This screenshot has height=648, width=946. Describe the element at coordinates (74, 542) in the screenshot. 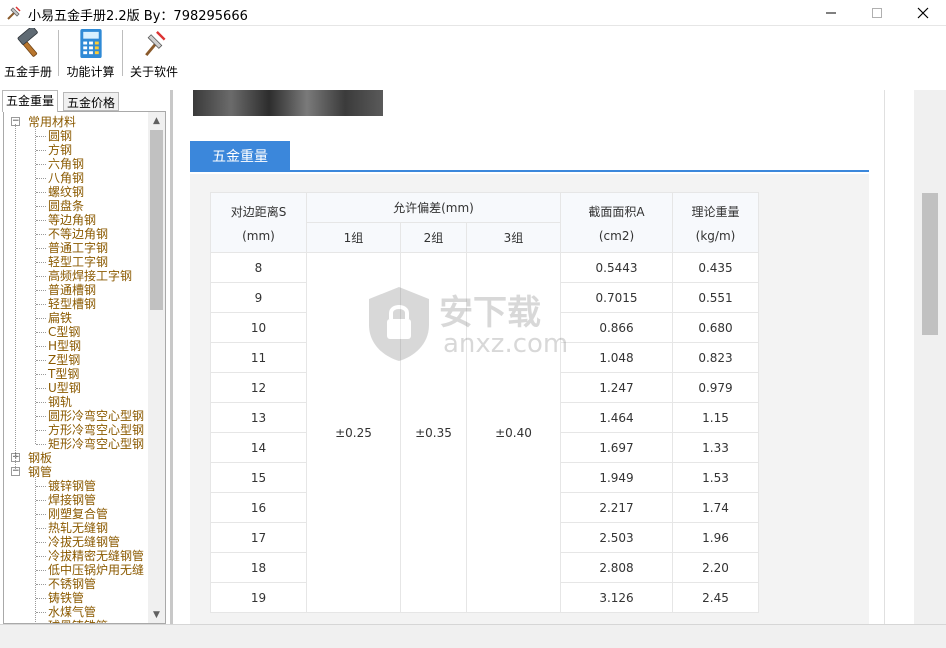

I see `tree-item: 冷拔无缝钢管` at that location.